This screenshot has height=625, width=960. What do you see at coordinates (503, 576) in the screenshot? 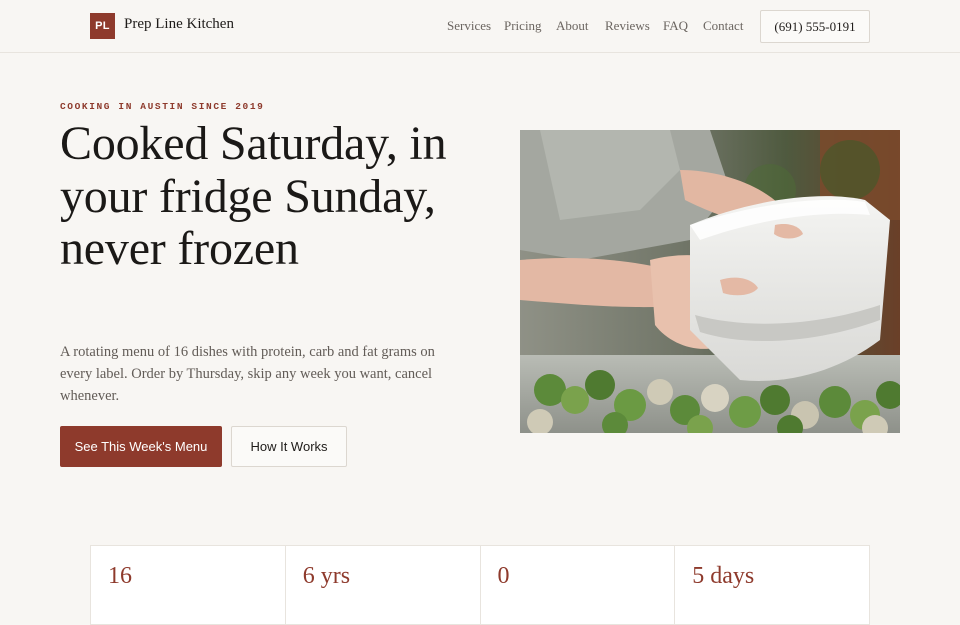
I see `stat-value: 0` at bounding box center [503, 576].